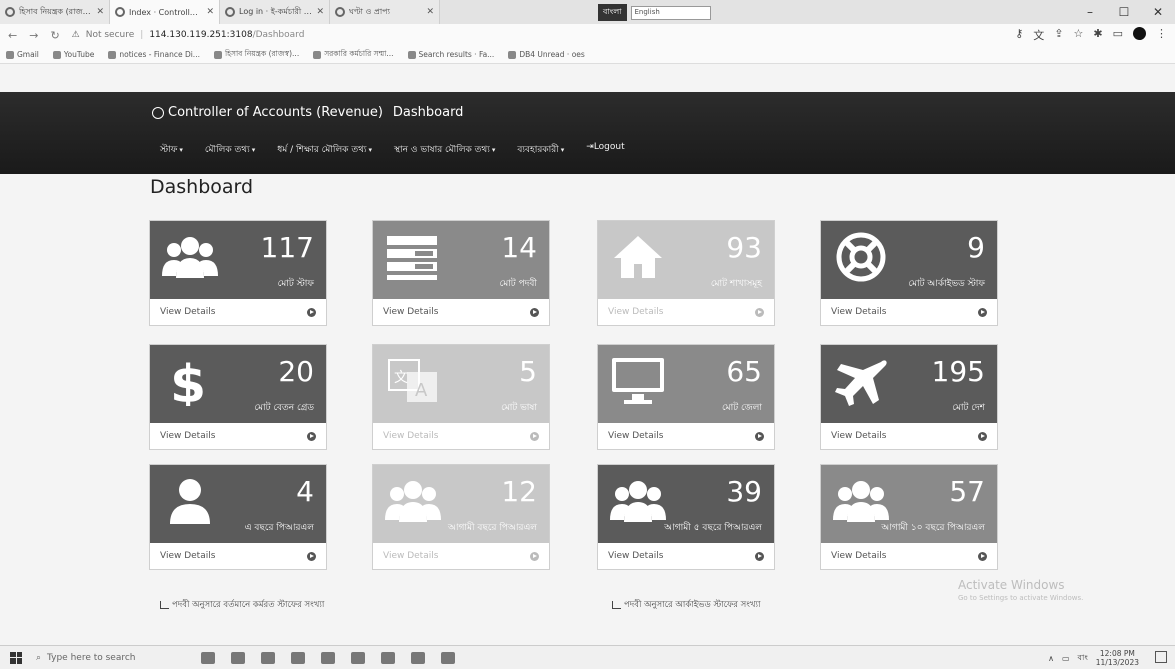 This screenshot has height=669, width=1175. I want to click on extensions-icon: ✱, so click(1097, 35).